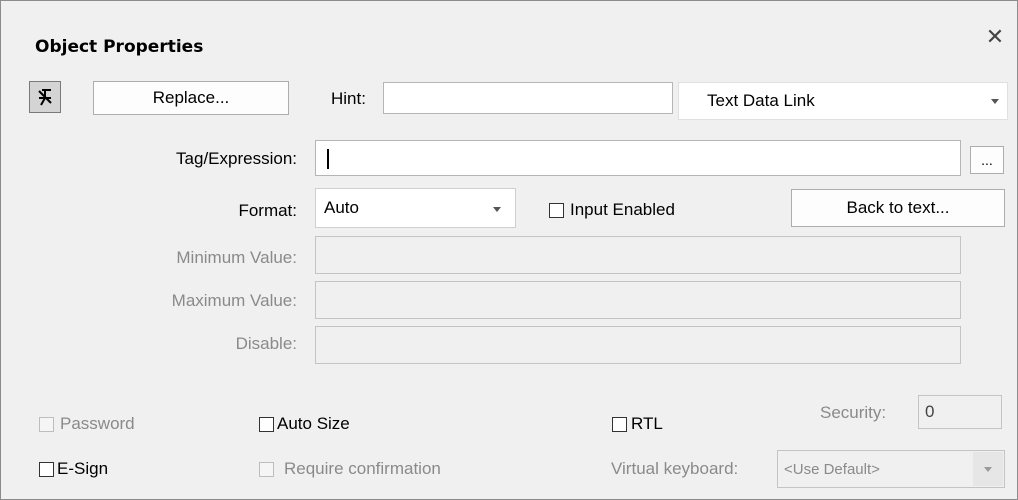  Describe the element at coordinates (313, 423) in the screenshot. I see `auto-size-label: Auto Size` at that location.